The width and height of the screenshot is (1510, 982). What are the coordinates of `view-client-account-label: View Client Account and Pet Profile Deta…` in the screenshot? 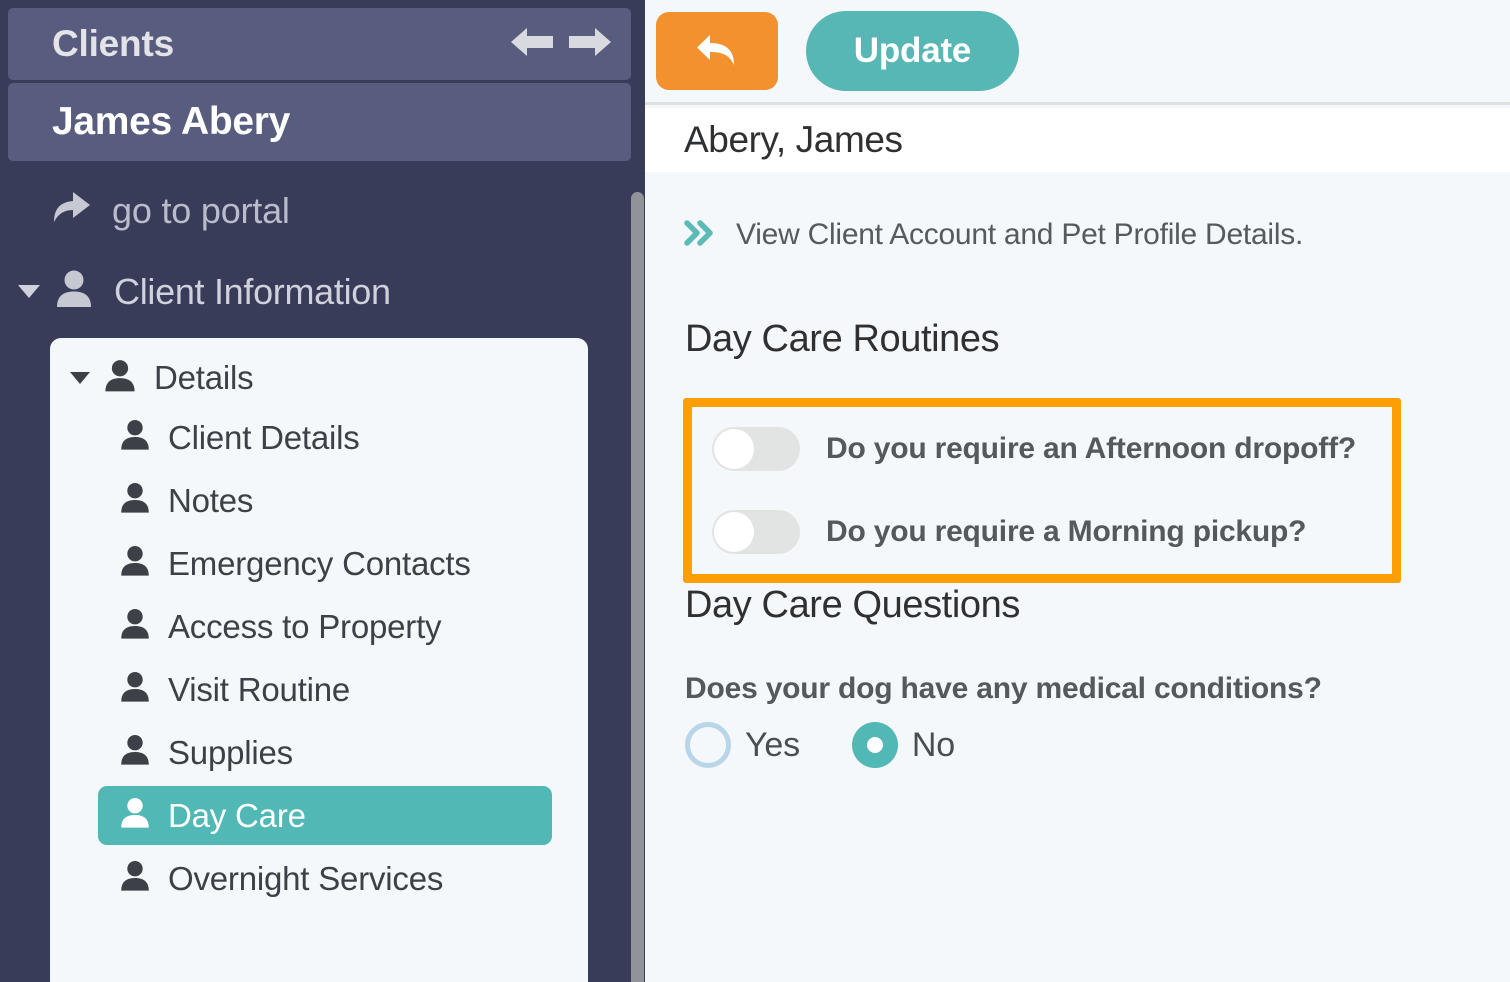 It's located at (1020, 234).